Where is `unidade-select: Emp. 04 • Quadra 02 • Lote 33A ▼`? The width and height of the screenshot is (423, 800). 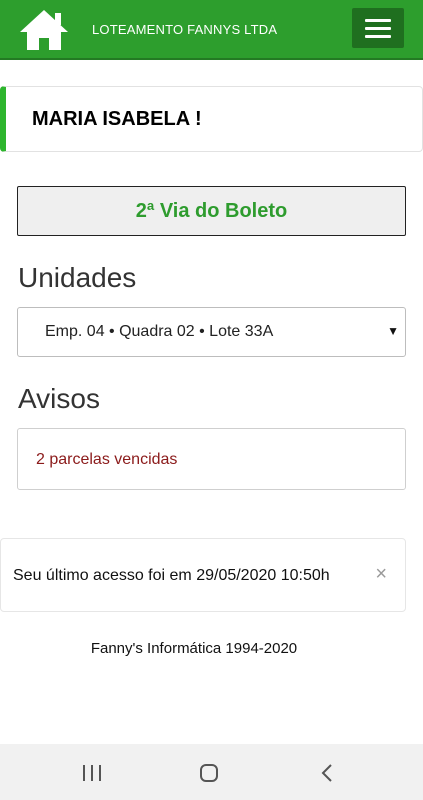 unidade-select: Emp. 04 • Quadra 02 • Lote 33A ▼ is located at coordinates (211, 332).